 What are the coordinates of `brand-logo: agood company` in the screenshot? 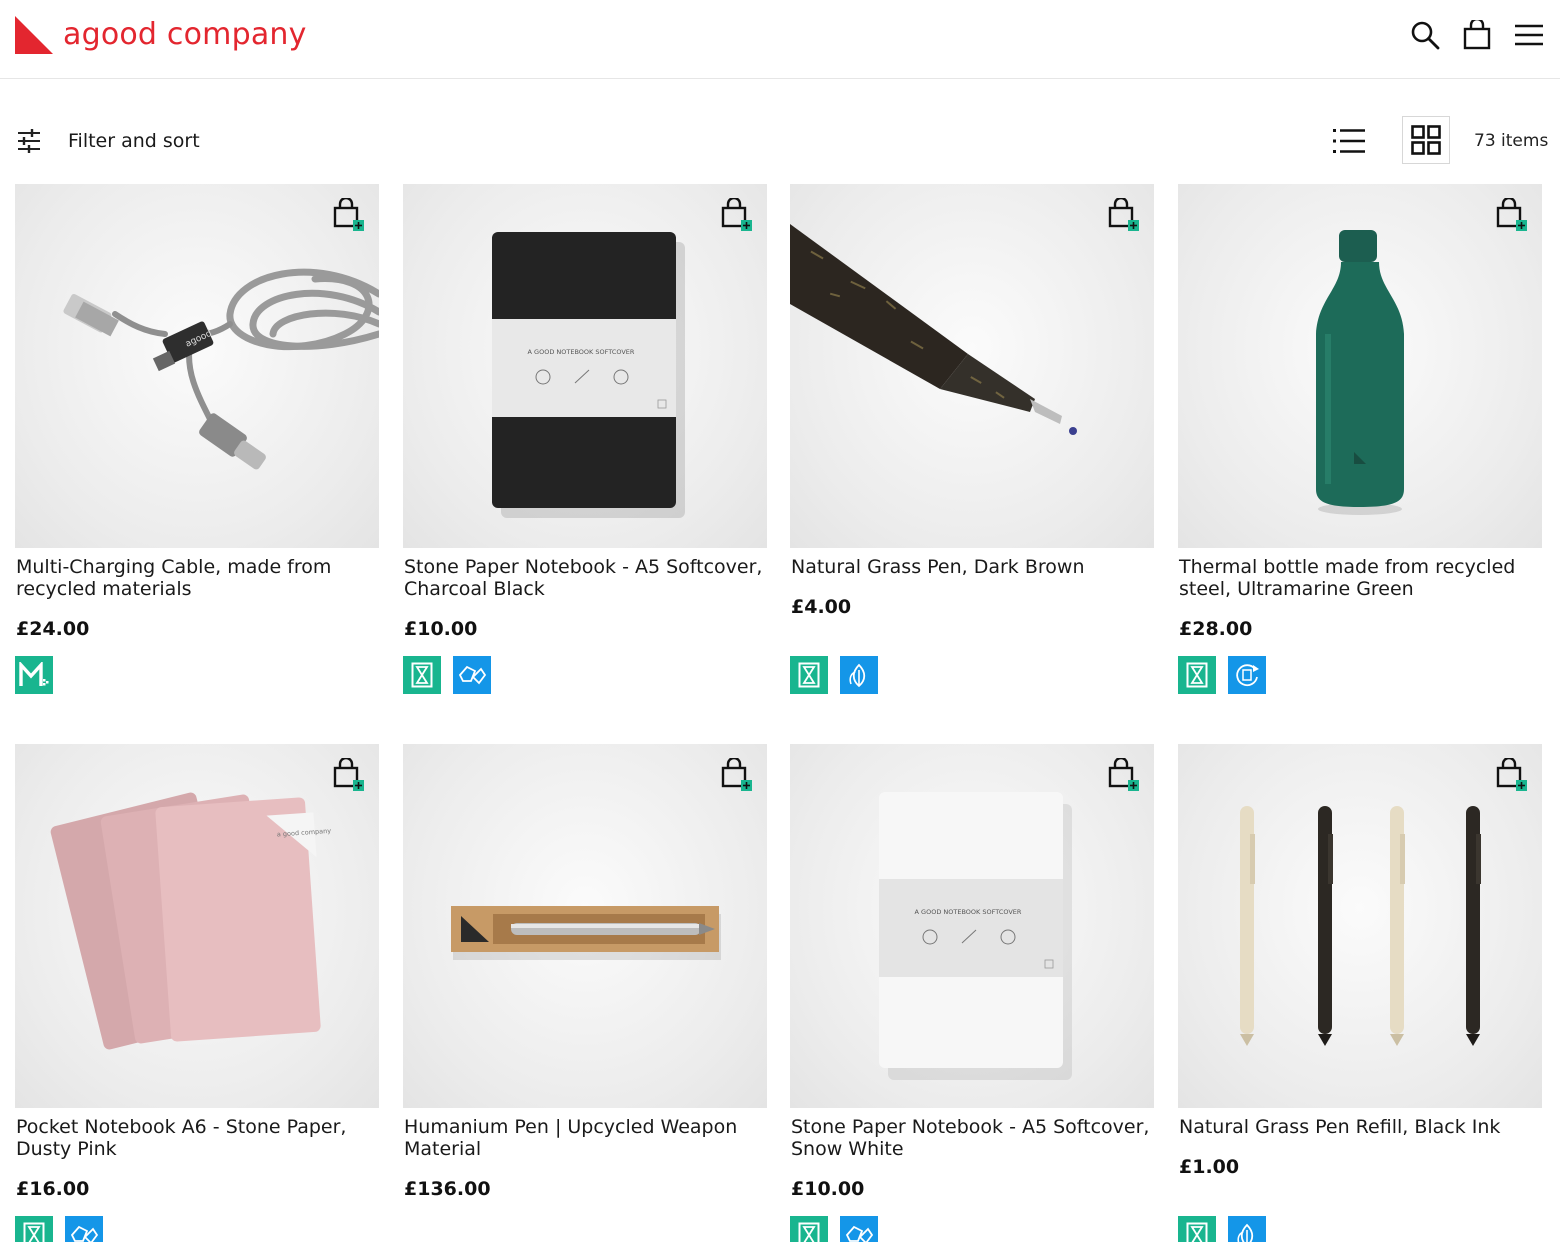 It's located at (161, 35).